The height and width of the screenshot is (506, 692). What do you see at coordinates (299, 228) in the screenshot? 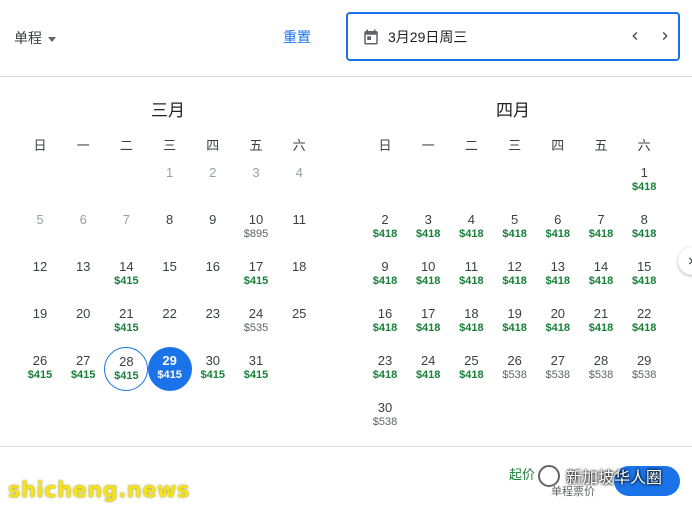
I see `day-cell: 11` at bounding box center [299, 228].